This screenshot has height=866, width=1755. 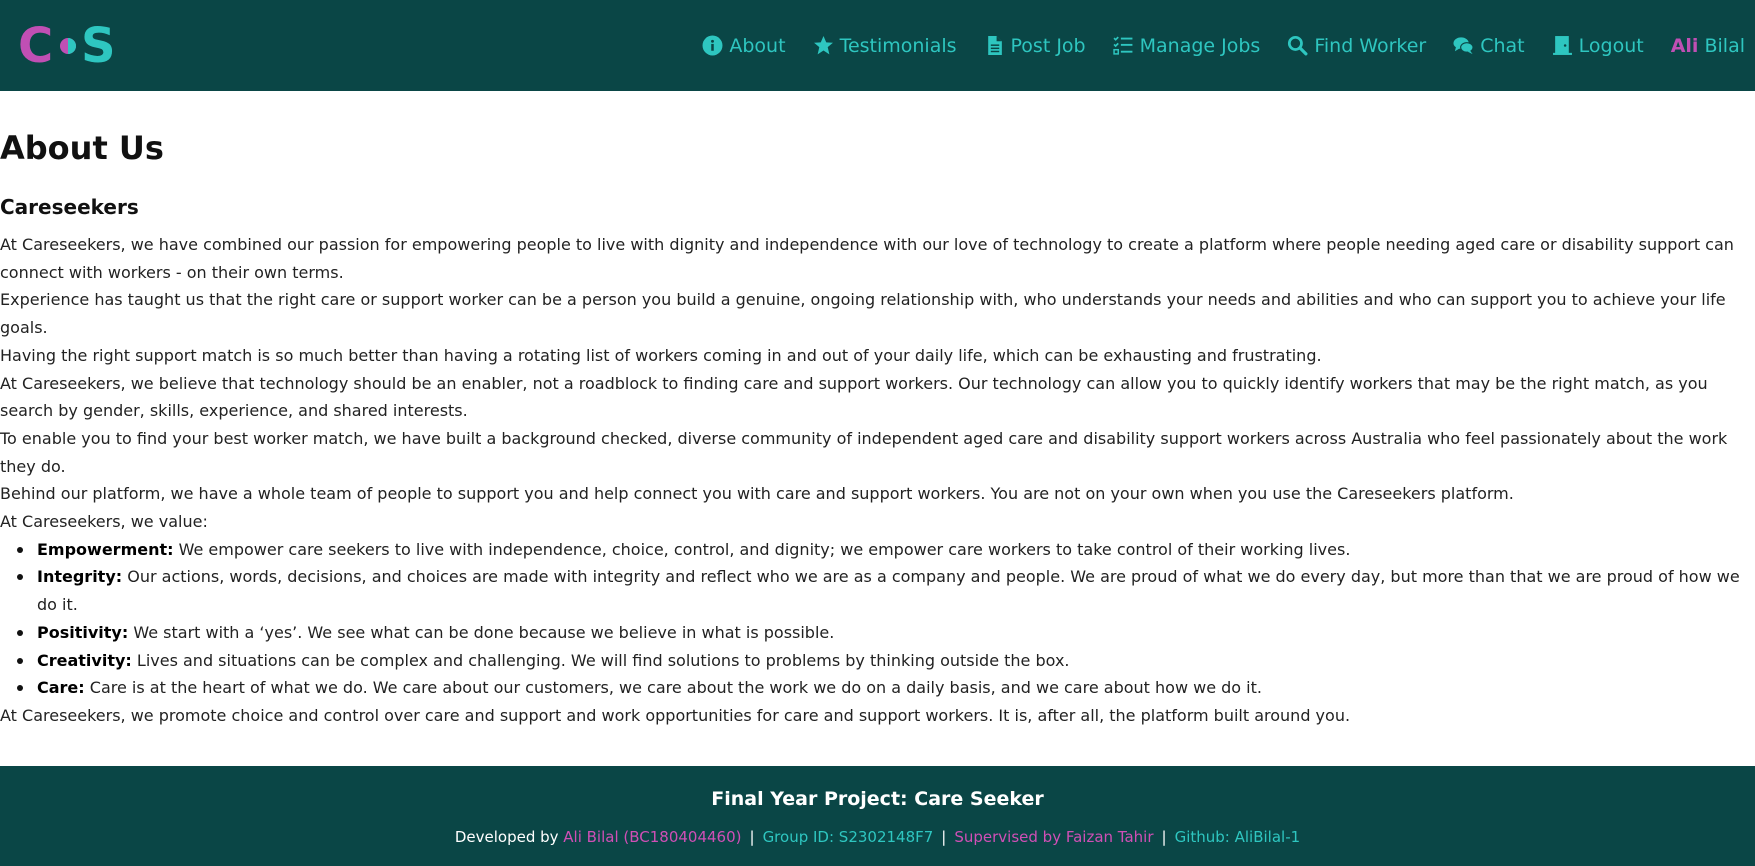 I want to click on nav-chat: Chat, so click(x=1489, y=45).